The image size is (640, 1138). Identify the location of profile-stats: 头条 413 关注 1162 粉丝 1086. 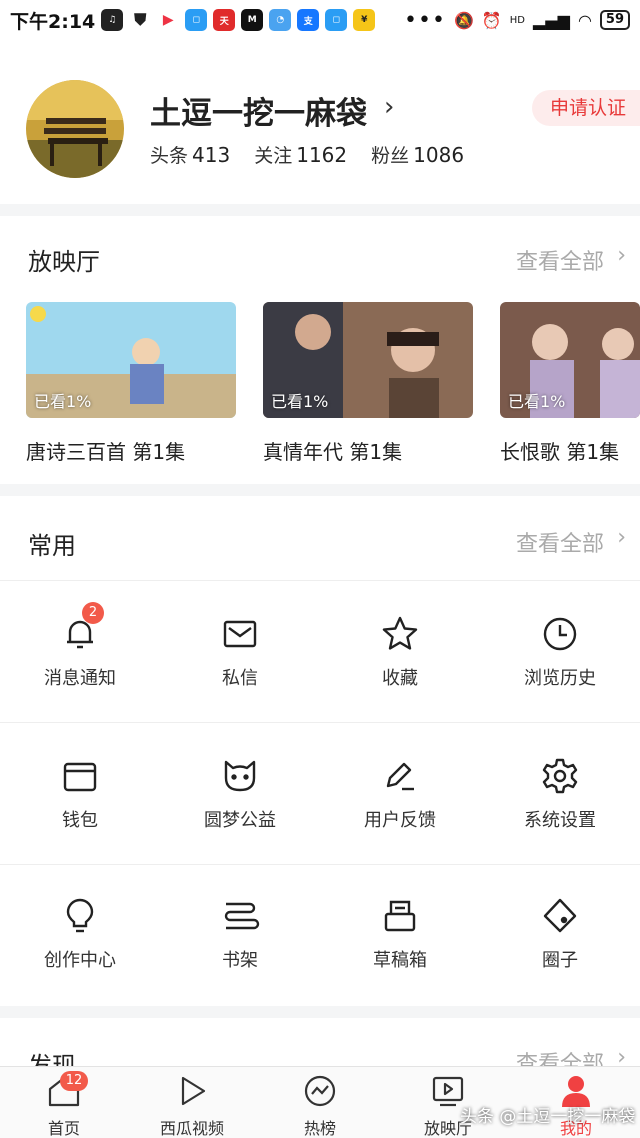
(307, 154).